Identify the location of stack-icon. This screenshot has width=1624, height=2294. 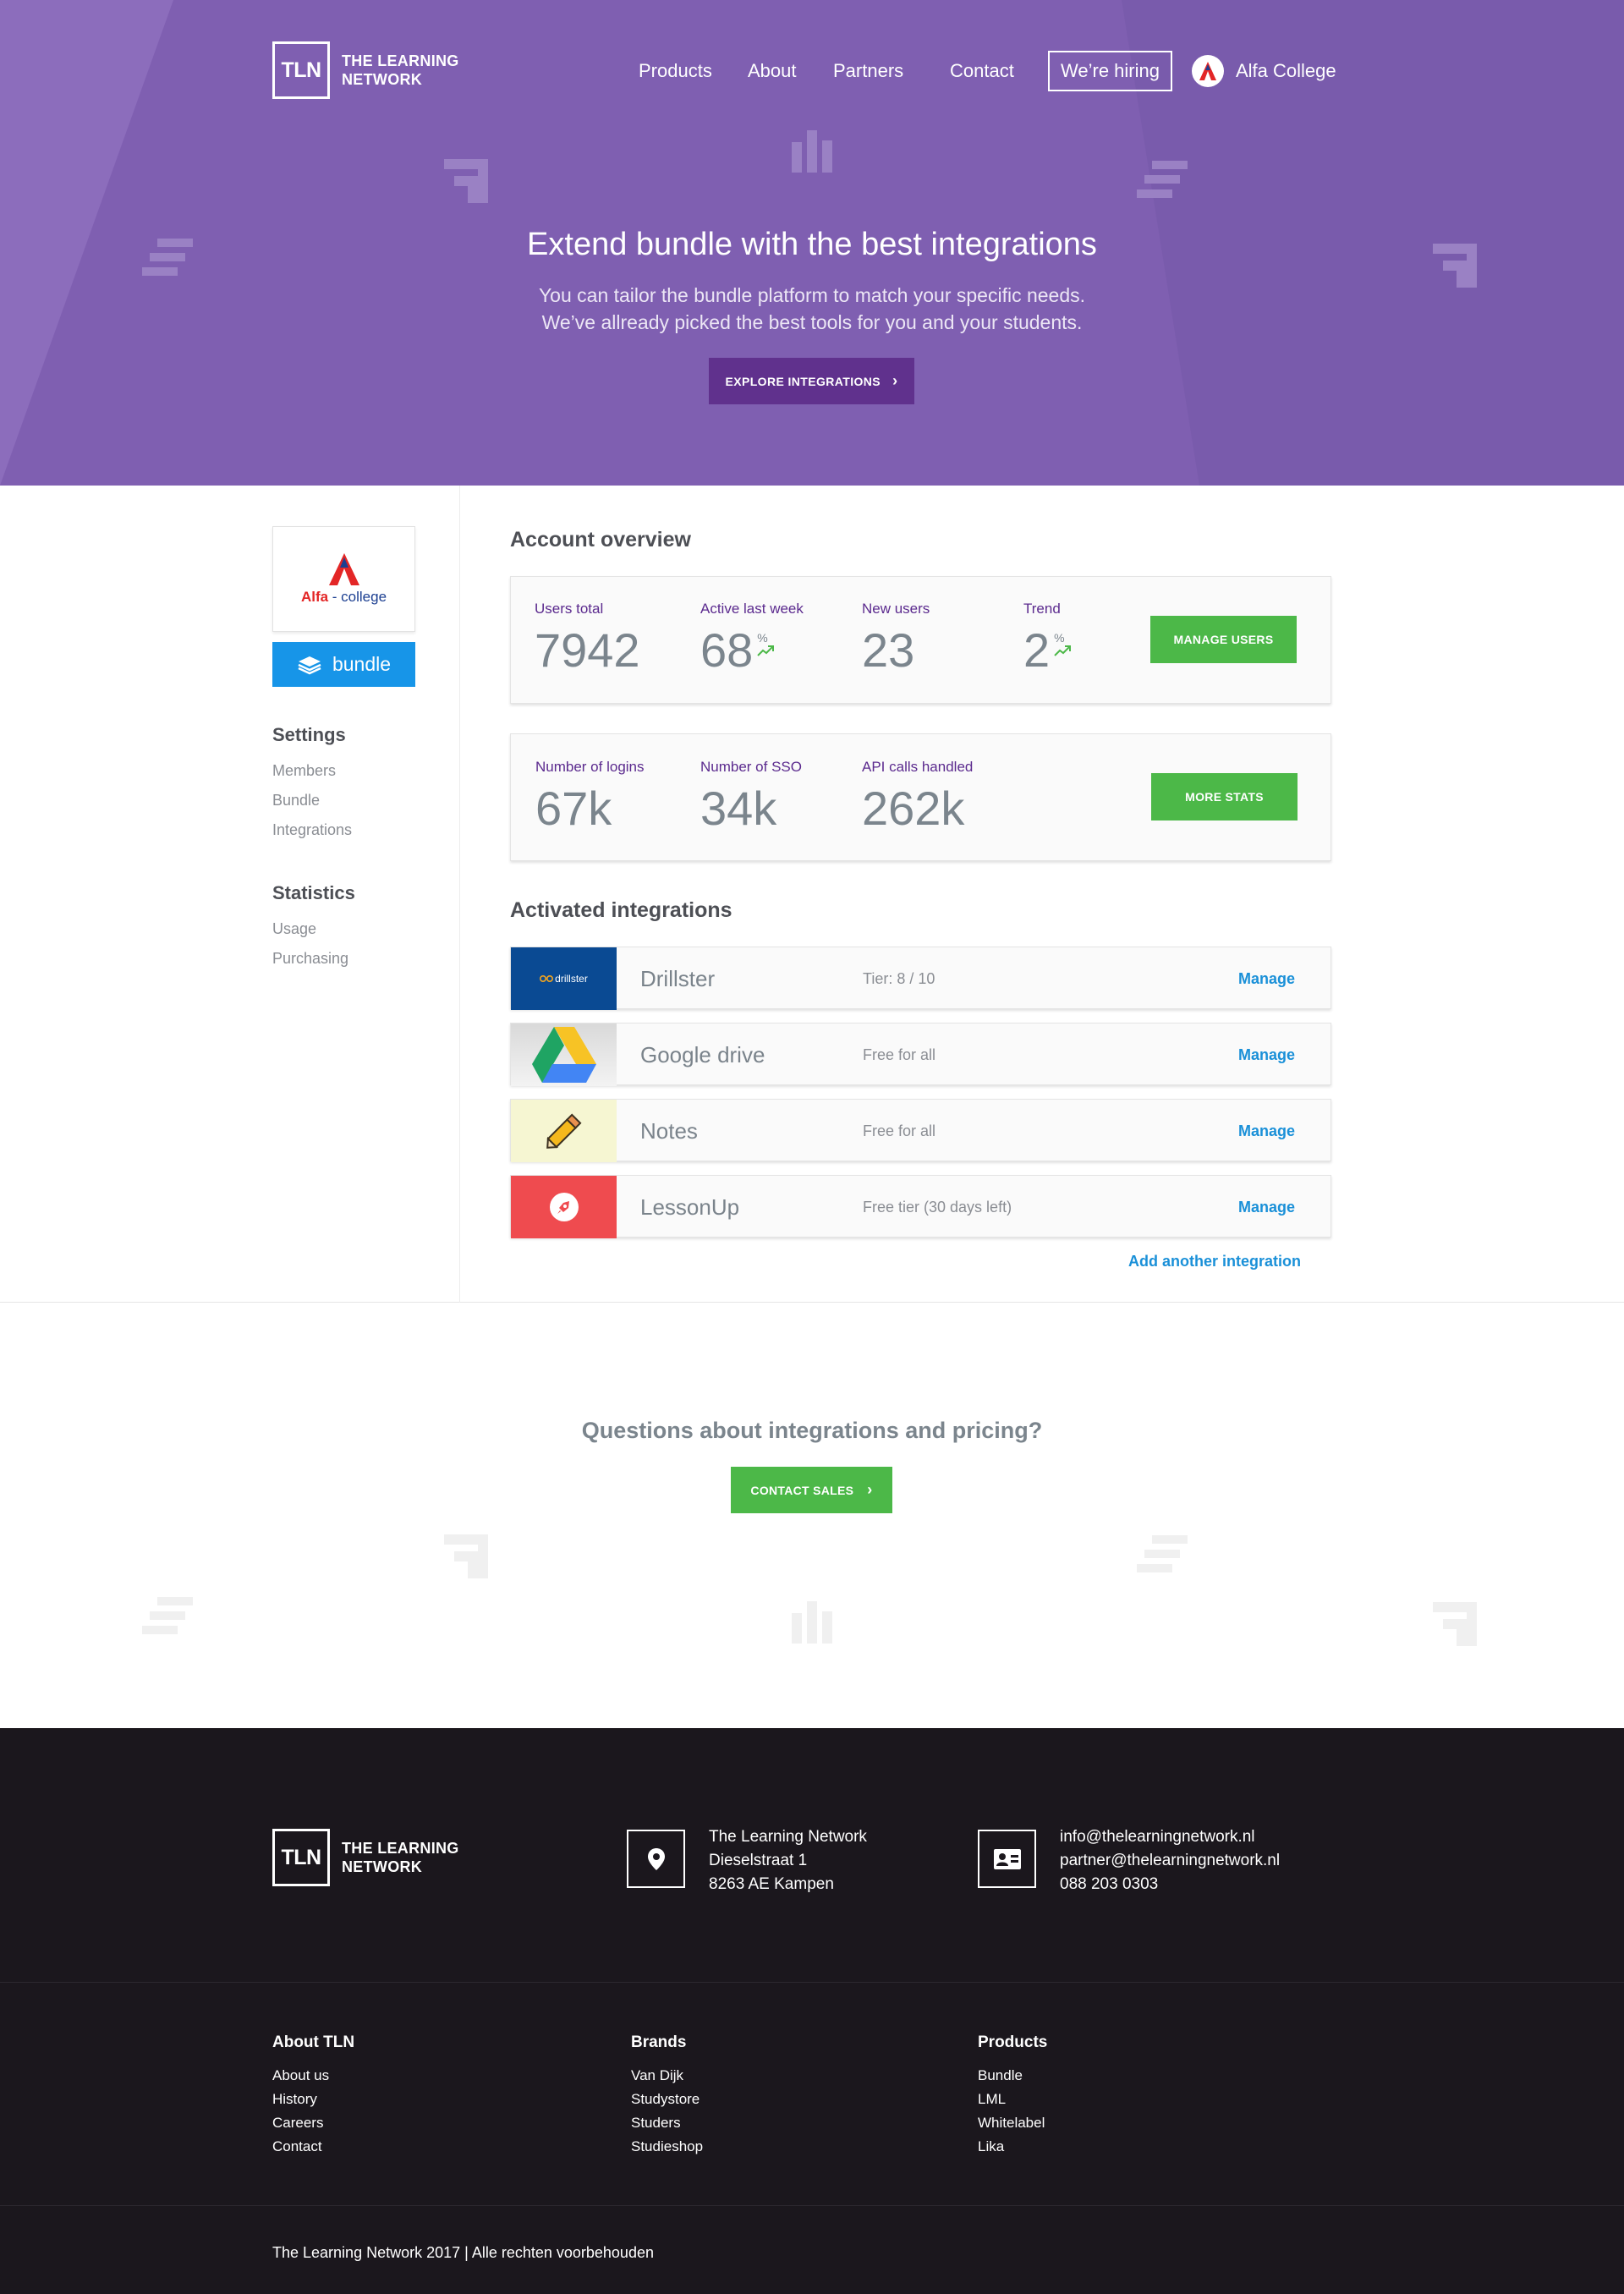
(309, 665).